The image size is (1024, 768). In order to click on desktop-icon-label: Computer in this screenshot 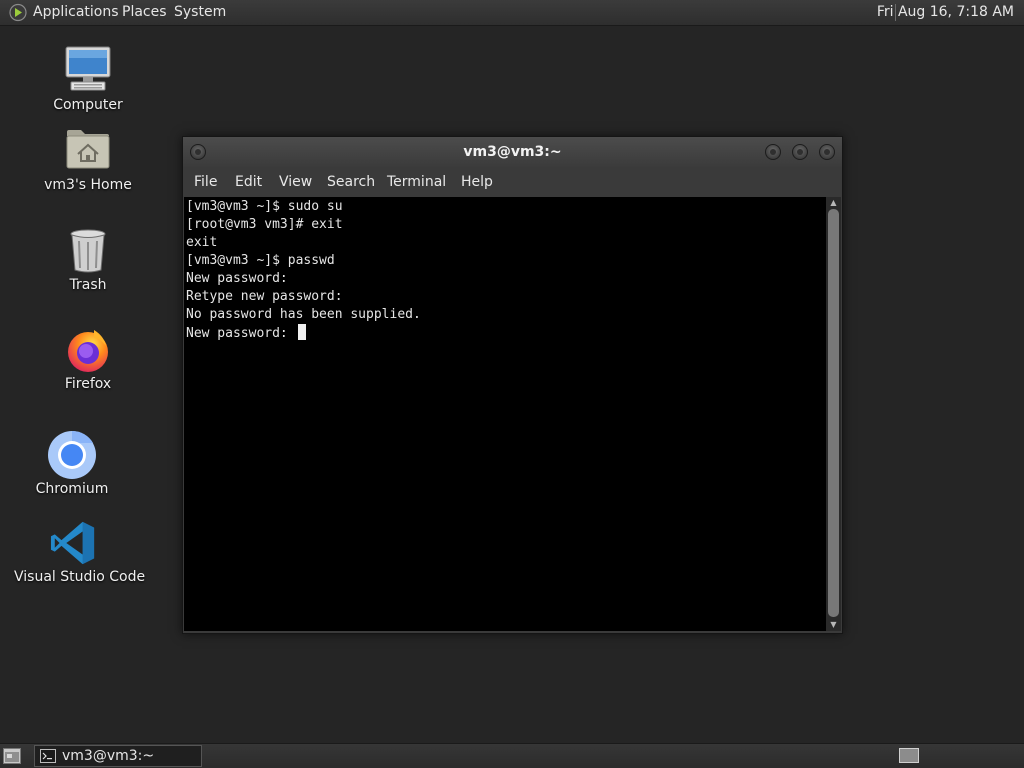, I will do `click(88, 105)`.